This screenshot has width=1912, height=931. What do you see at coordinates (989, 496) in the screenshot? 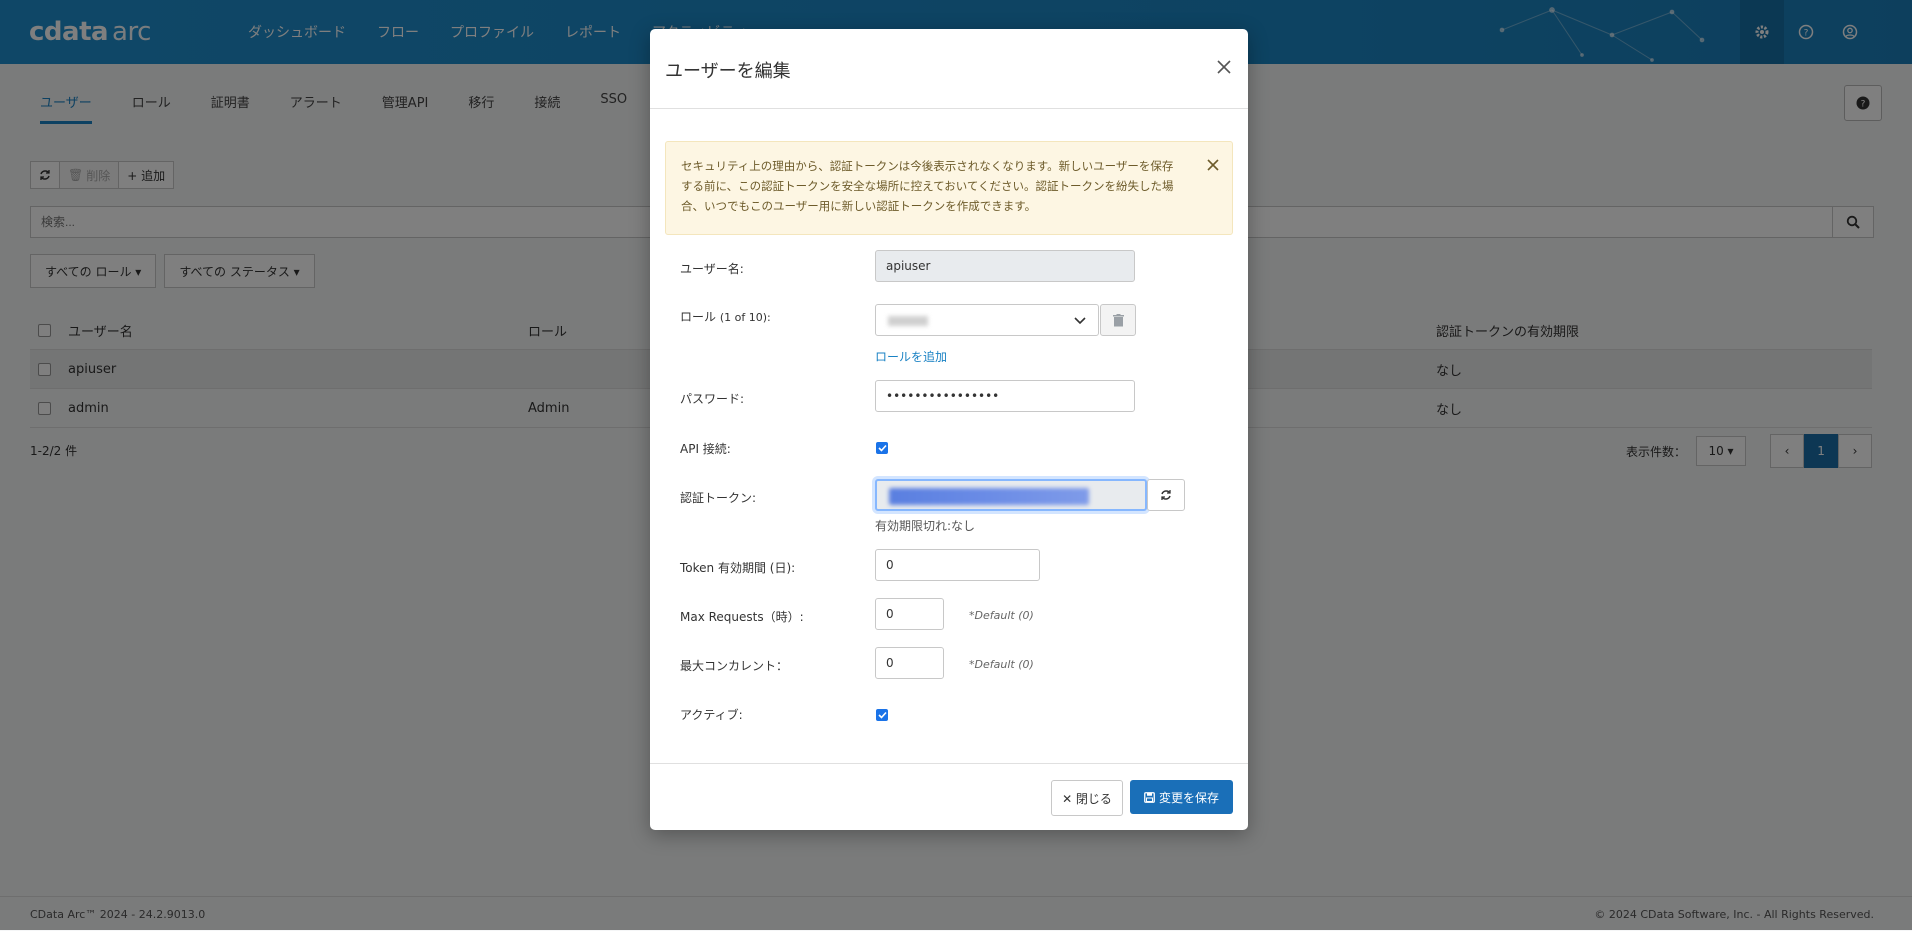
I see `token-value-blurred` at bounding box center [989, 496].